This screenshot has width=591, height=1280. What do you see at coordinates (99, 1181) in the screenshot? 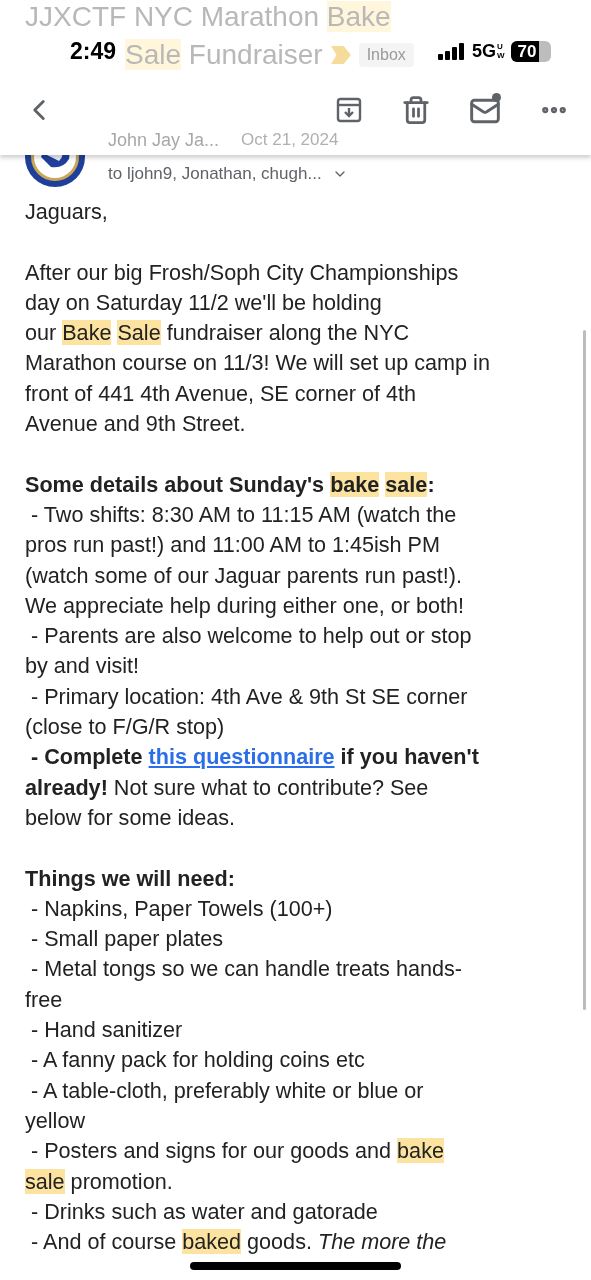
I see `email-text-line: sale promotion.` at bounding box center [99, 1181].